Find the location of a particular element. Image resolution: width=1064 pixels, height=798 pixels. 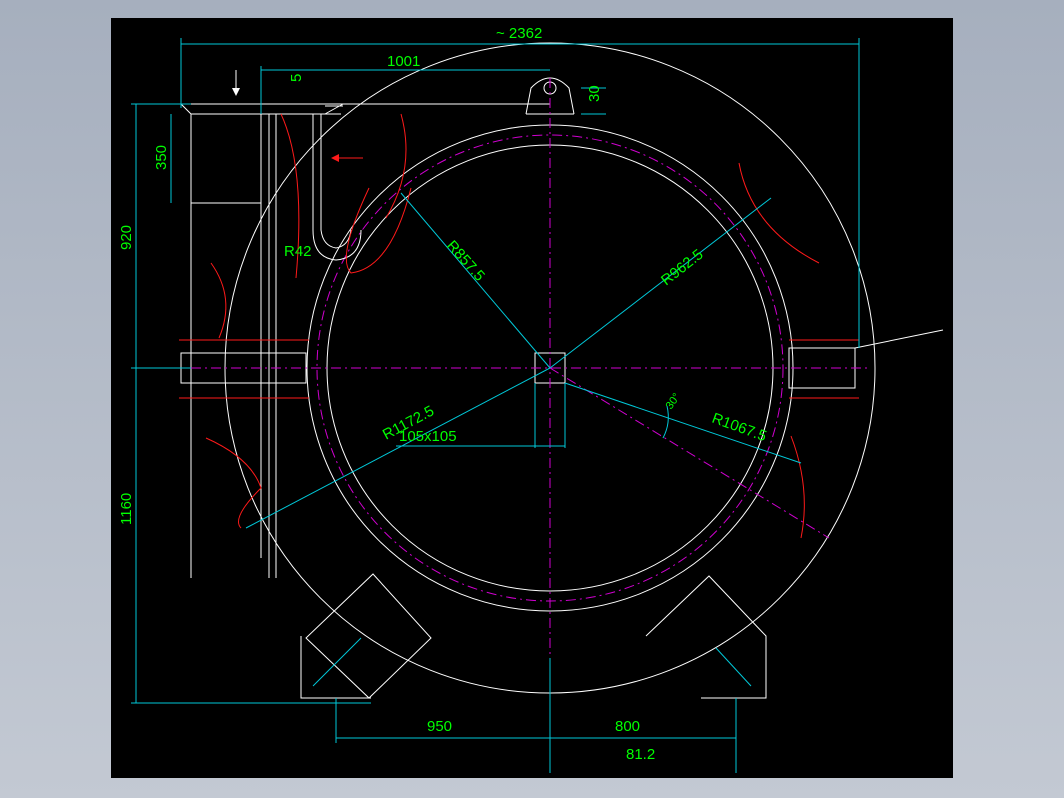

dim-small-gap: 5 is located at coordinates (296, 78).